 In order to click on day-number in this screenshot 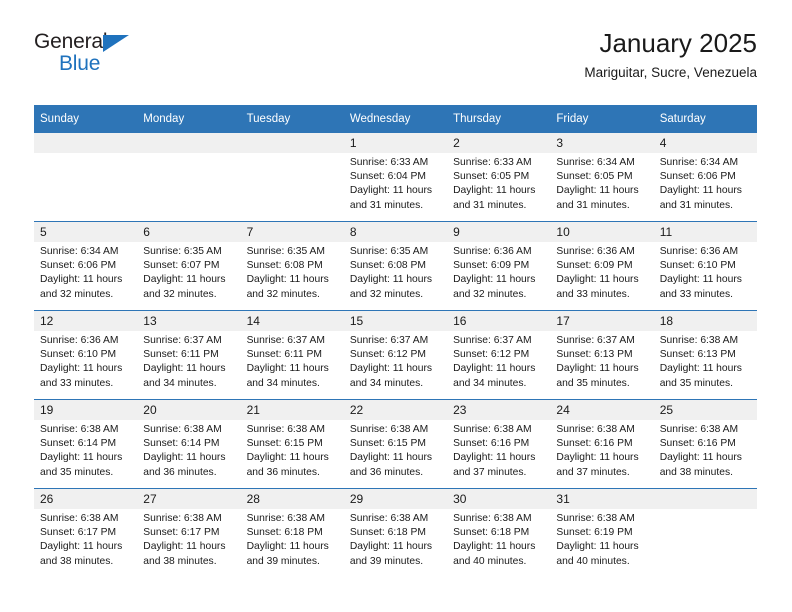, I will do `click(292, 143)`.